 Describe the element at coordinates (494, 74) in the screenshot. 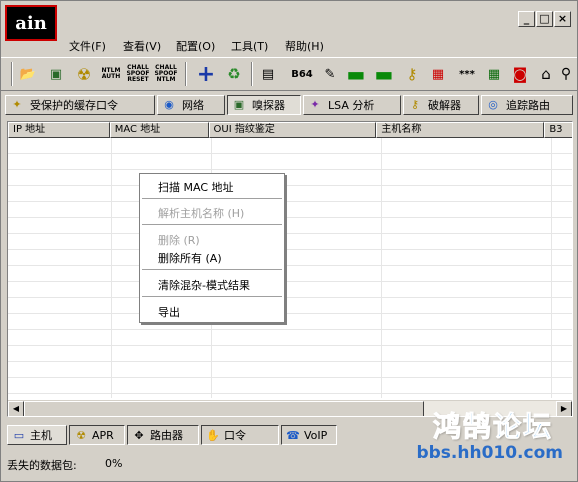

I see `calculator-icon: ▦` at that location.